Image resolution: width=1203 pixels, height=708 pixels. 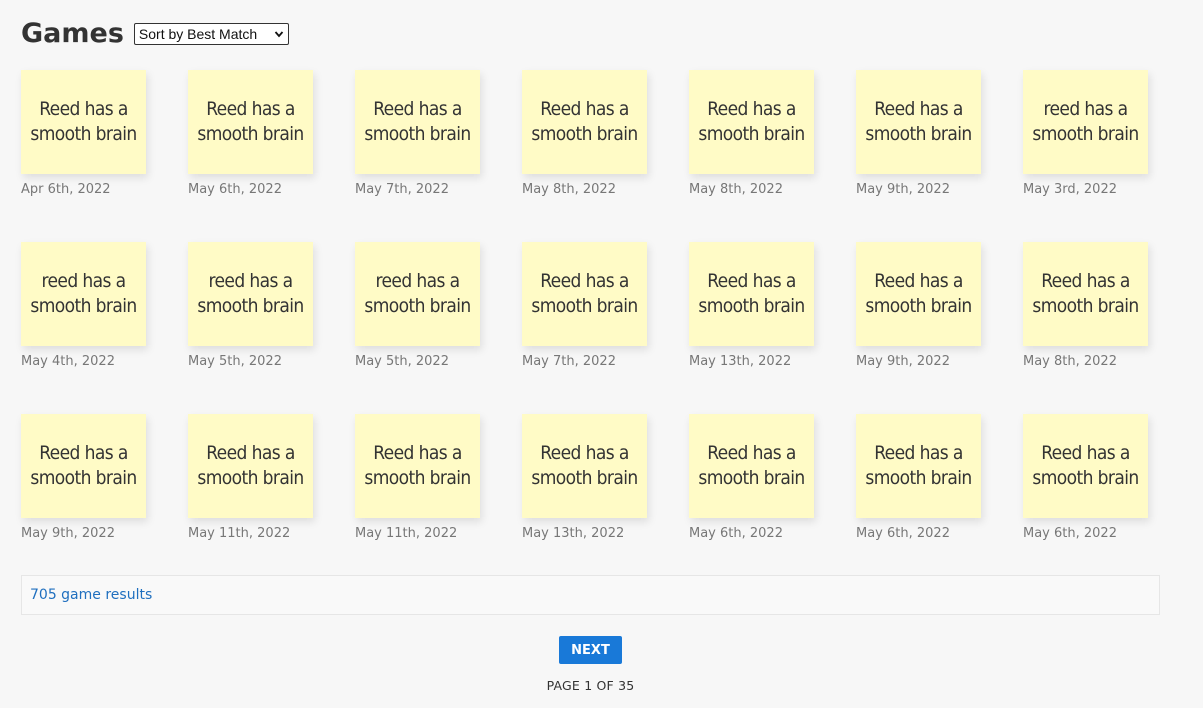 What do you see at coordinates (66, 189) in the screenshot?
I see `game-date: Apr 6th, 2022` at bounding box center [66, 189].